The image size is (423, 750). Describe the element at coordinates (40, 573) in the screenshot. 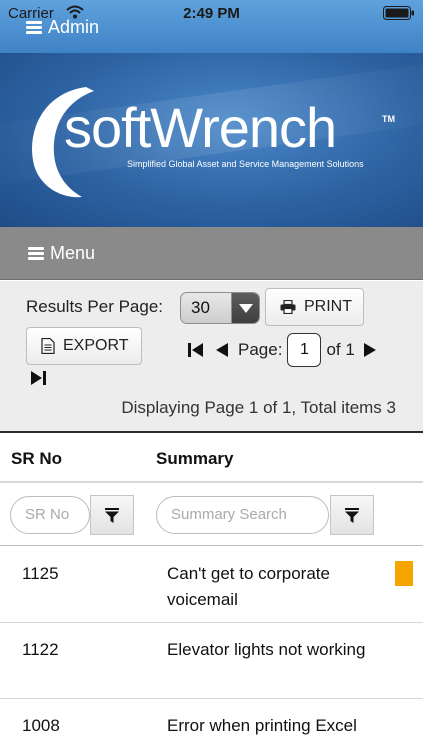

I see `sr-no-cell: 1125` at that location.